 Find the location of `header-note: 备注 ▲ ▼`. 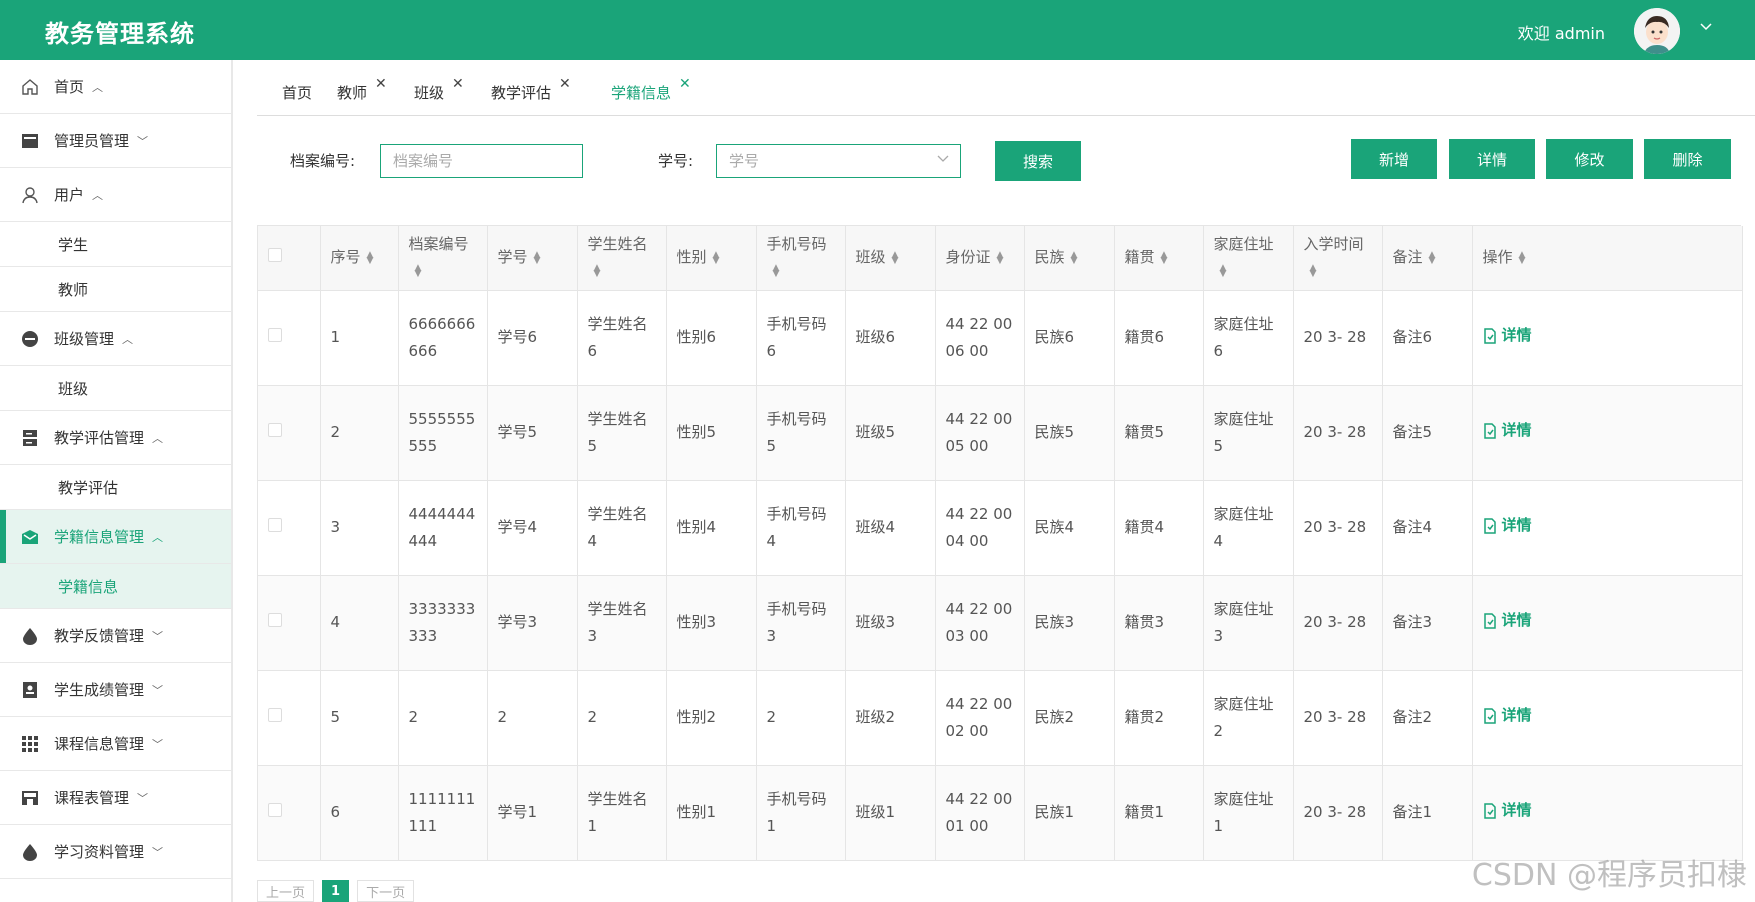

header-note: 备注 ▲ ▼ is located at coordinates (1427, 258).